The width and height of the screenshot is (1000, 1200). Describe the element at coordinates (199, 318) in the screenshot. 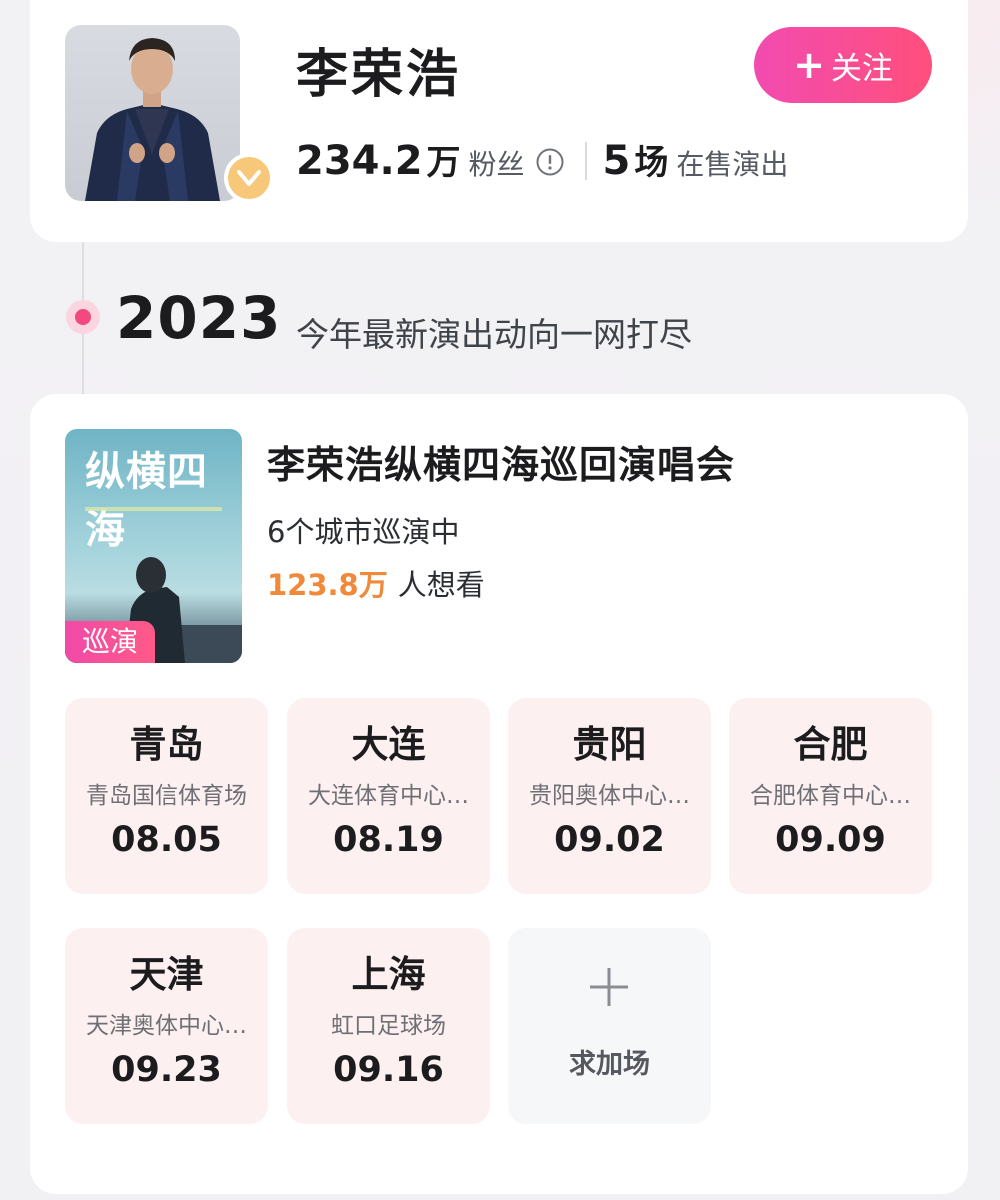

I see `year-title: 2023` at that location.